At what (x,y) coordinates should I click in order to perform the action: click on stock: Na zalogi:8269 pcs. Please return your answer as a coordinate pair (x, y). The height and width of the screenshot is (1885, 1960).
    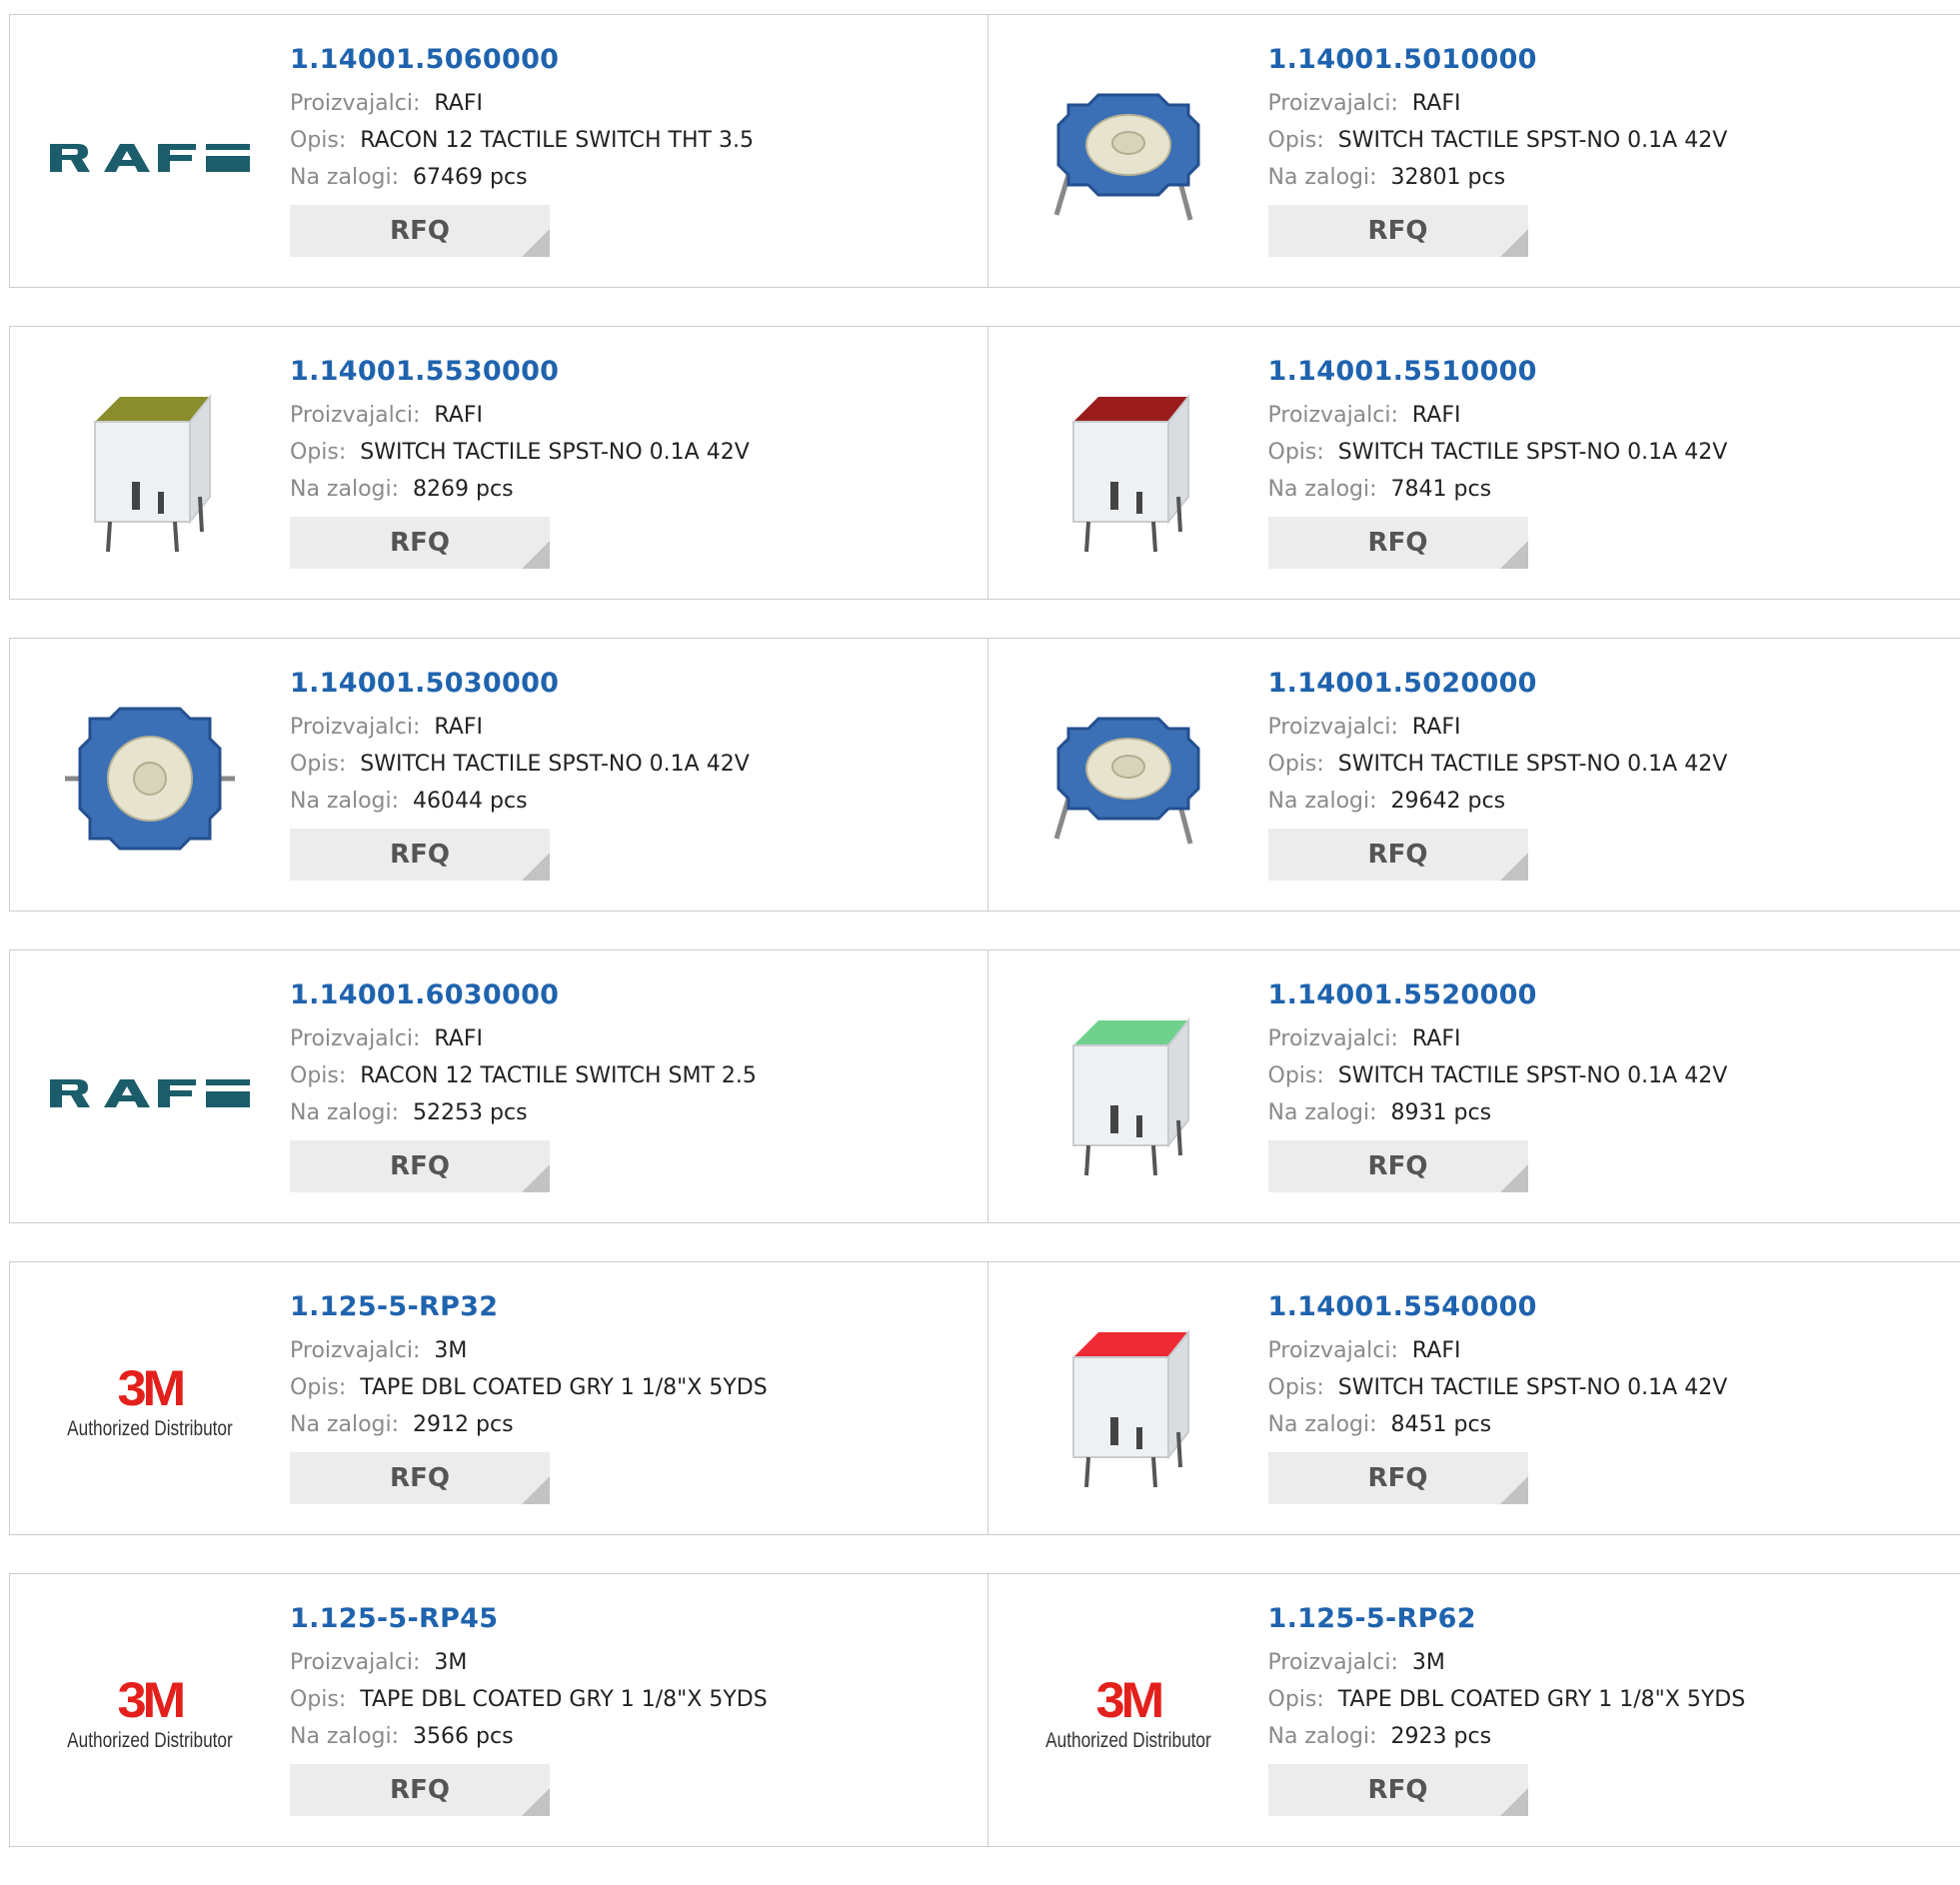
    Looking at the image, I should click on (520, 489).